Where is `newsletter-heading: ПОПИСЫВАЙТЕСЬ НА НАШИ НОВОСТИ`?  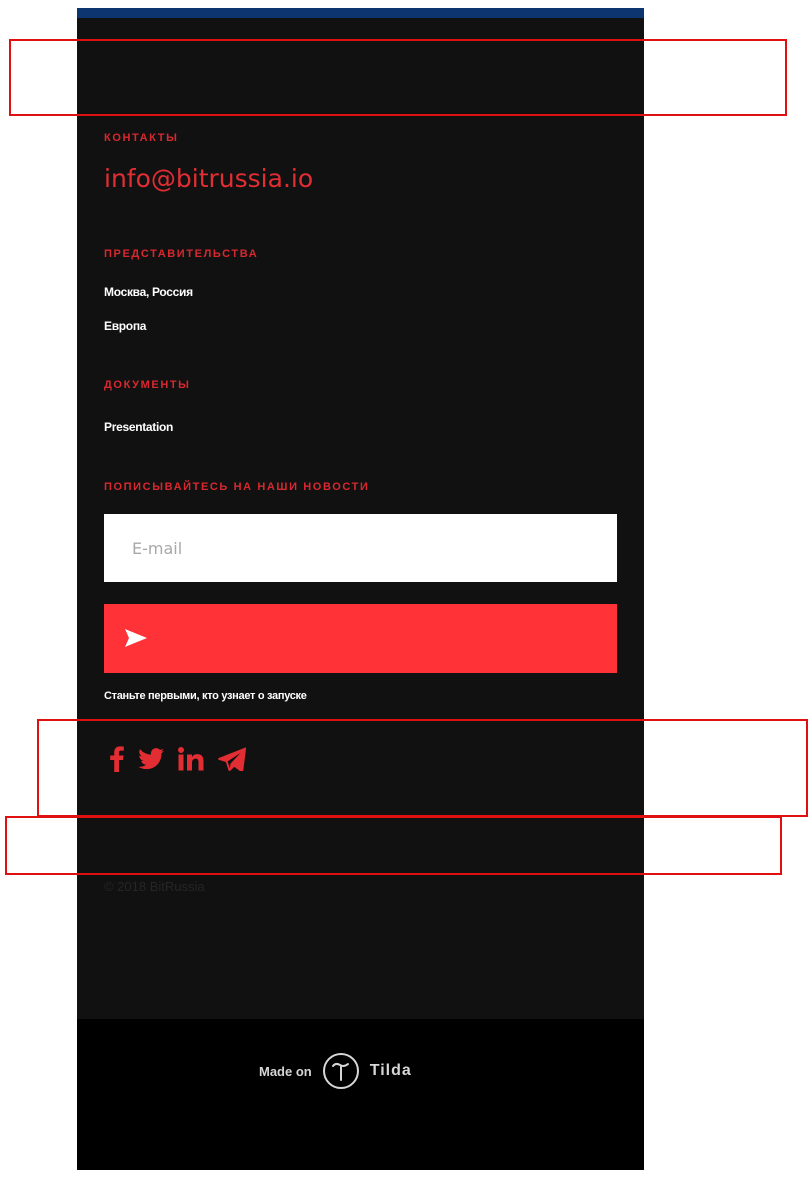
newsletter-heading: ПОПИСЫВАЙТЕСЬ НА НАШИ НОВОСТИ is located at coordinates (237, 487).